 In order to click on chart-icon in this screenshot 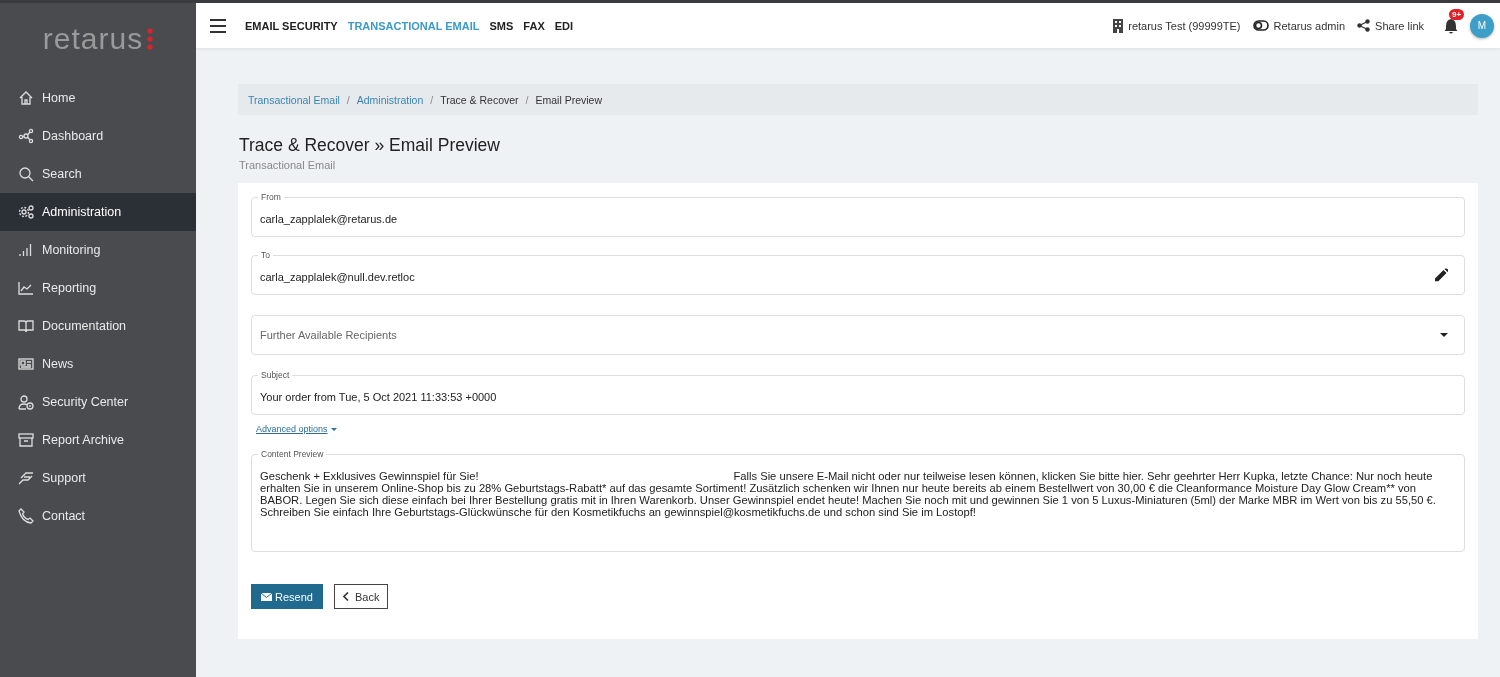, I will do `click(26, 288)`.